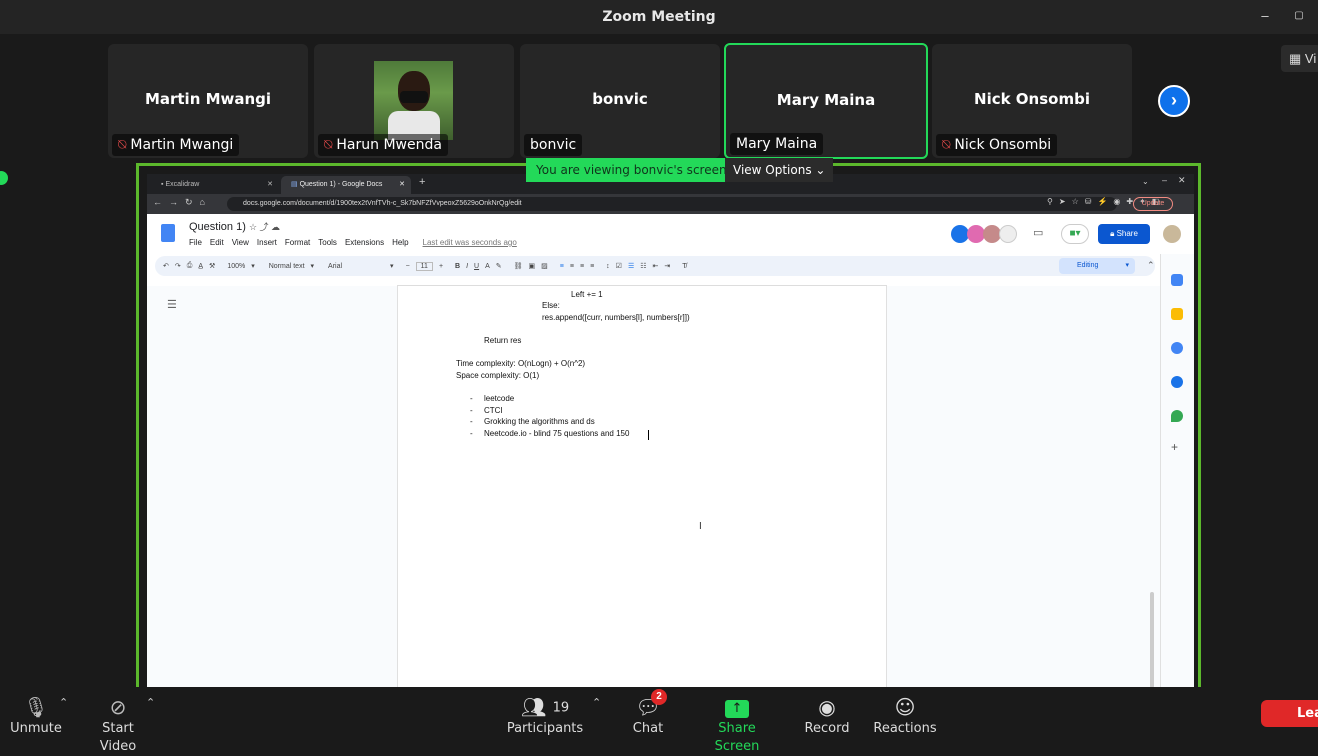 This screenshot has height=756, width=1318. Describe the element at coordinates (545, 716) in the screenshot. I see `participants-button: 👥︎ 19 Participants` at that location.